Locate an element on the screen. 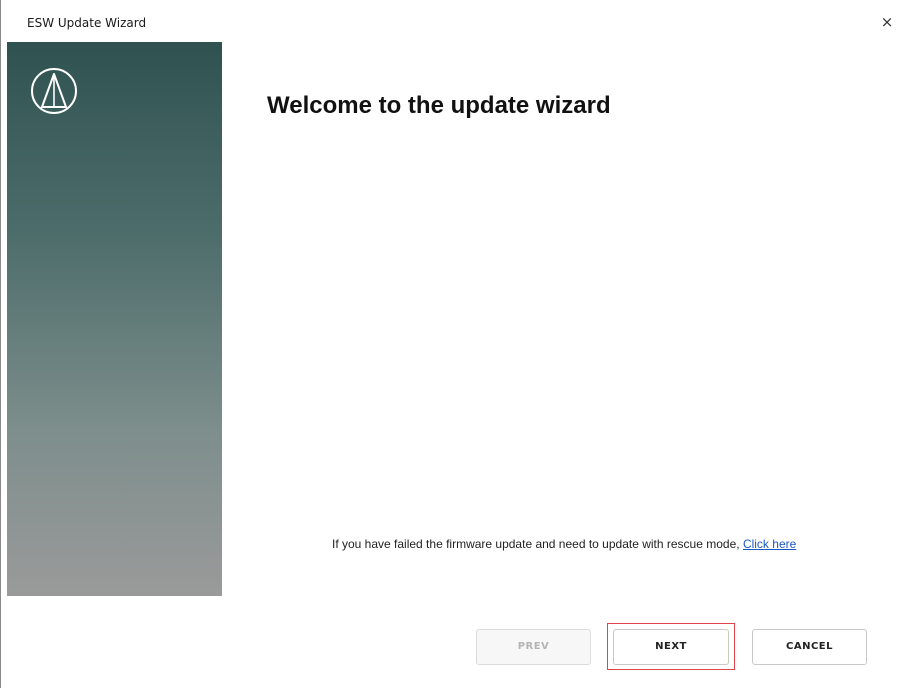 The width and height of the screenshot is (902, 688). close-icon: × is located at coordinates (887, 22).